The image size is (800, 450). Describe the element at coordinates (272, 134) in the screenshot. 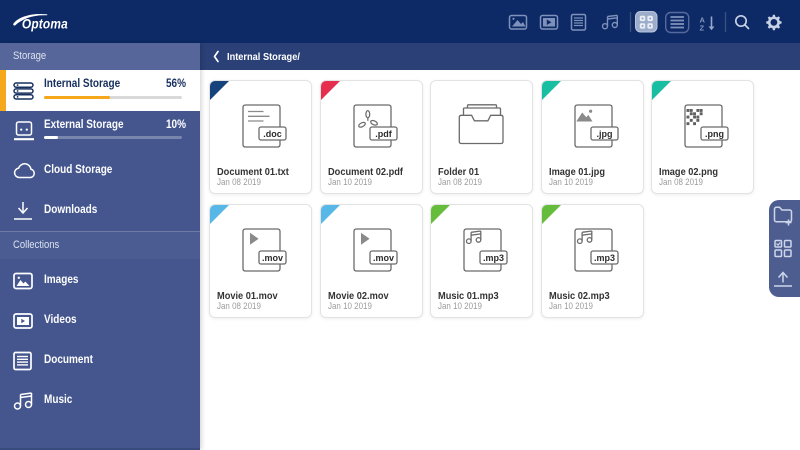

I see `svg-text: .doc` at that location.